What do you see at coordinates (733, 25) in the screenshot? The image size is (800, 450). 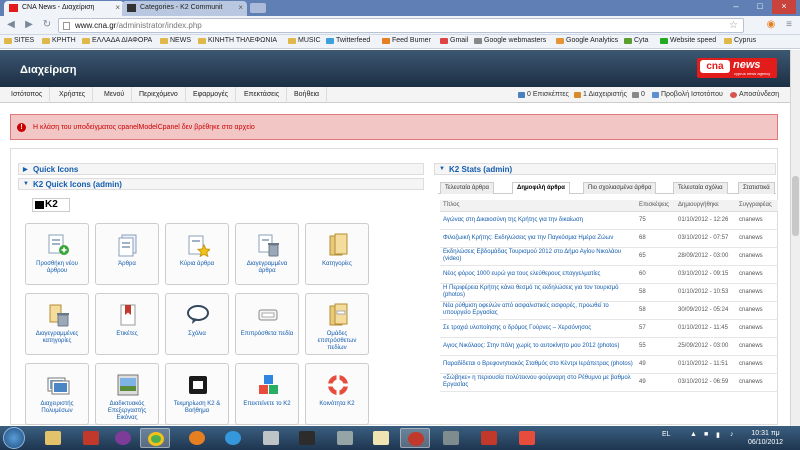 I see `bookmark-star-icon: ☆` at bounding box center [733, 25].